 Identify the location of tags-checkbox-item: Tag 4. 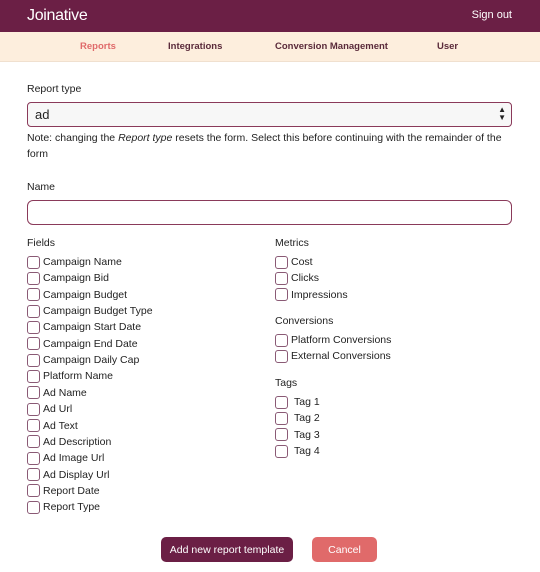
(297, 451).